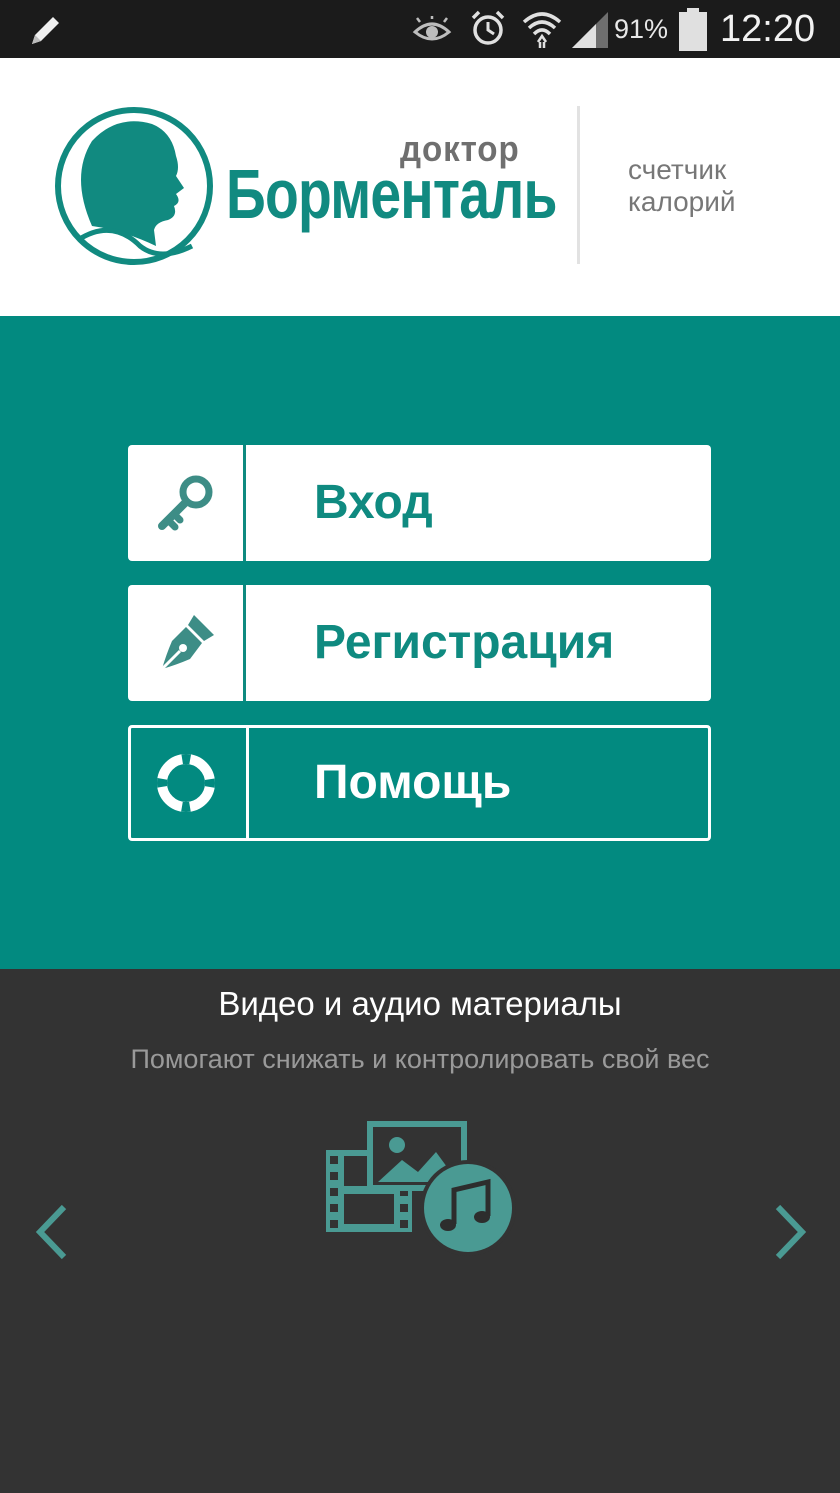 This screenshot has width=840, height=1493. Describe the element at coordinates (464, 642) in the screenshot. I see `register-button-label: Регистрация` at that location.